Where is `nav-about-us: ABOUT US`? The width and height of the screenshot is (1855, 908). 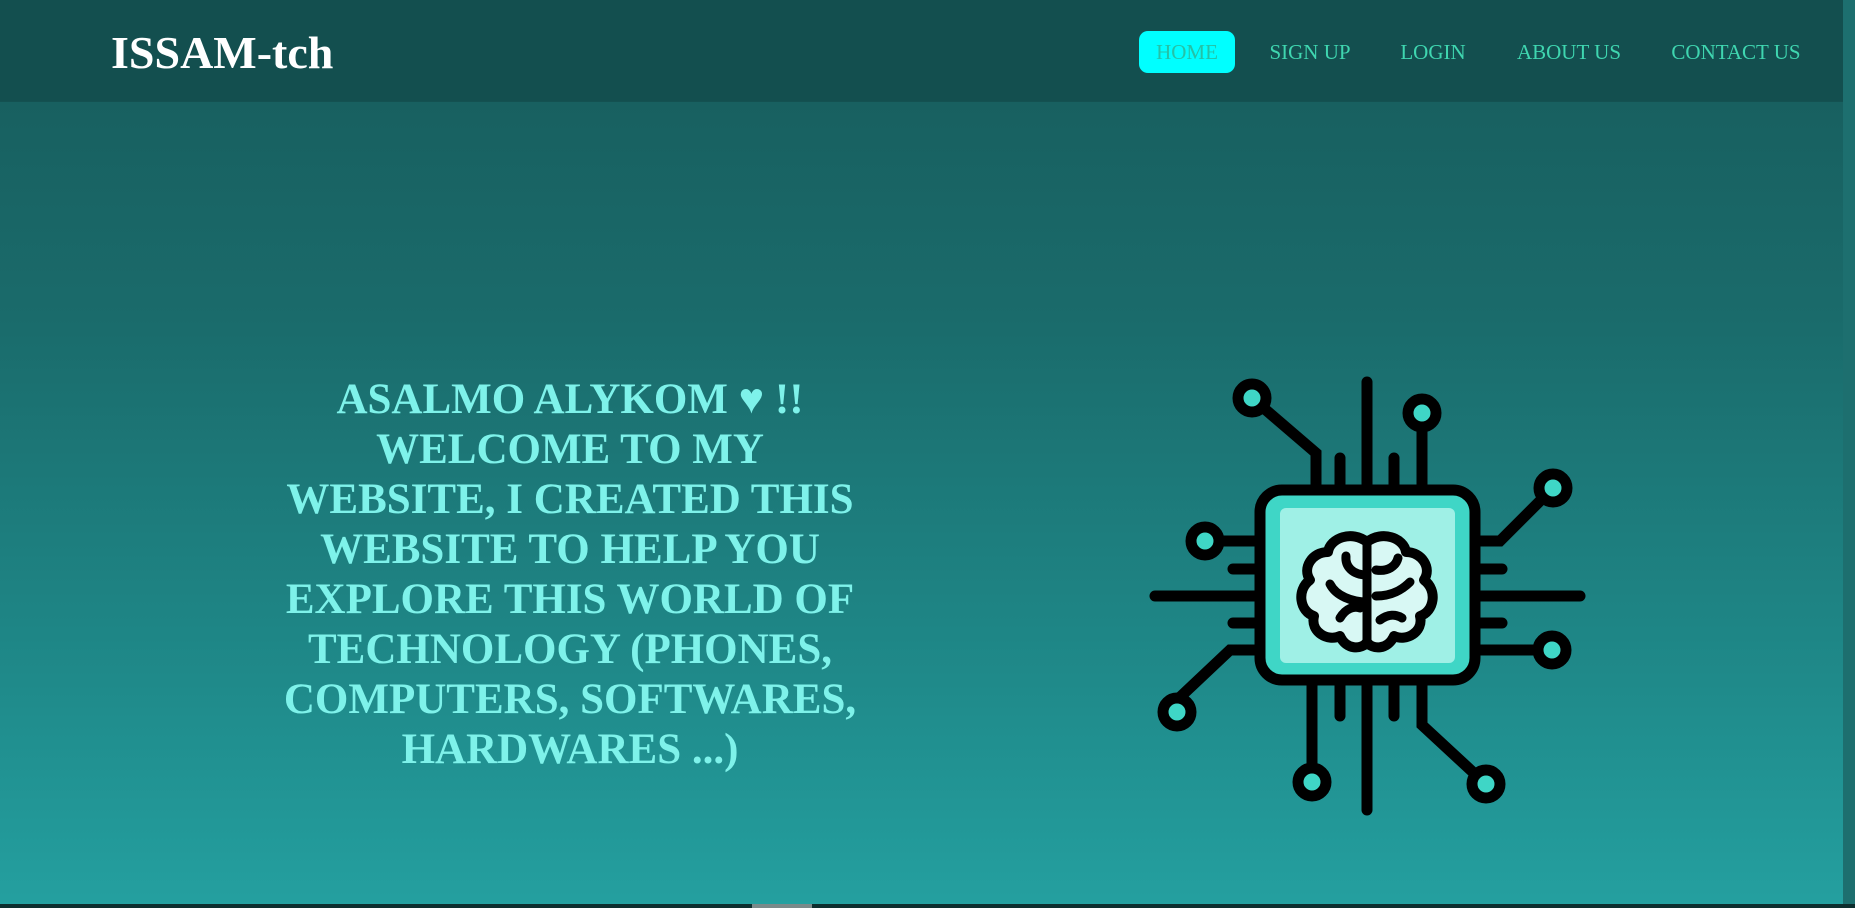
nav-about-us: ABOUT US is located at coordinates (1569, 52).